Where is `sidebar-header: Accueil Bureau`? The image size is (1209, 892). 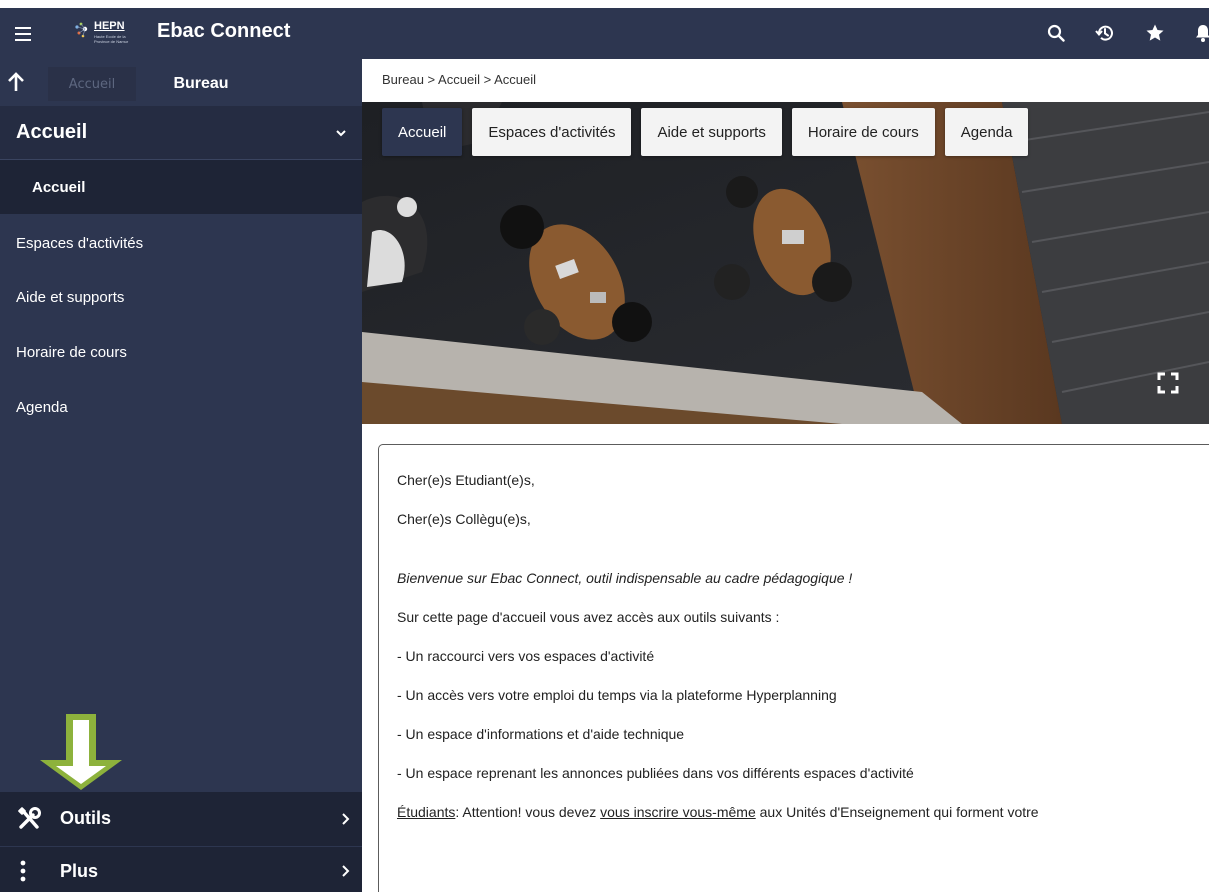 sidebar-header: Accueil Bureau is located at coordinates (181, 82).